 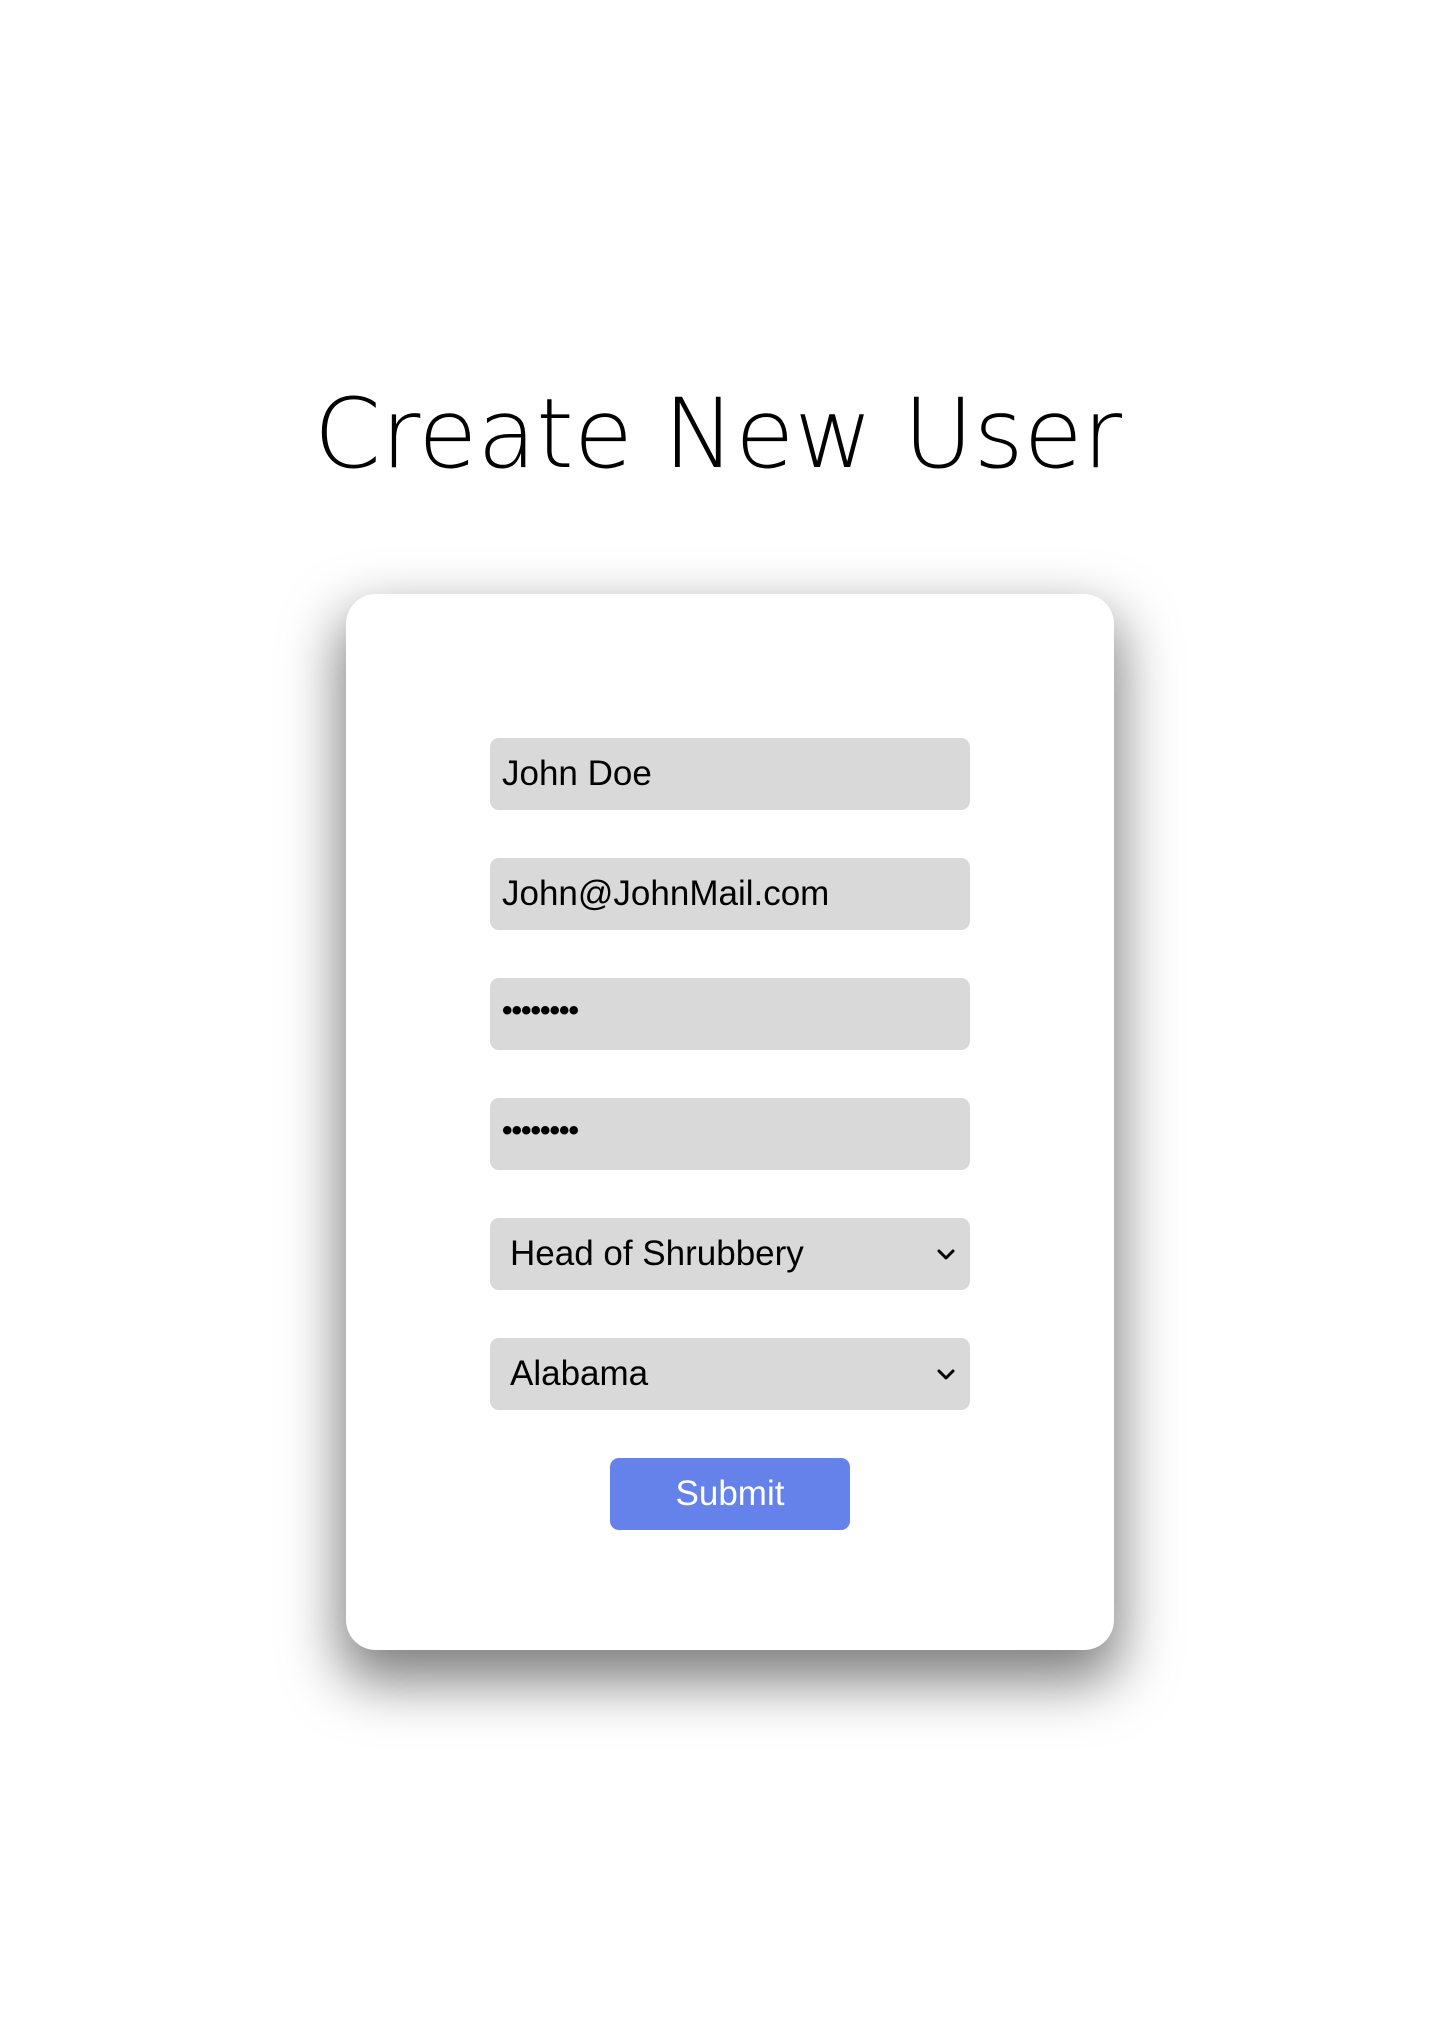 What do you see at coordinates (730, 1494) in the screenshot?
I see `submit-button: Submit` at bounding box center [730, 1494].